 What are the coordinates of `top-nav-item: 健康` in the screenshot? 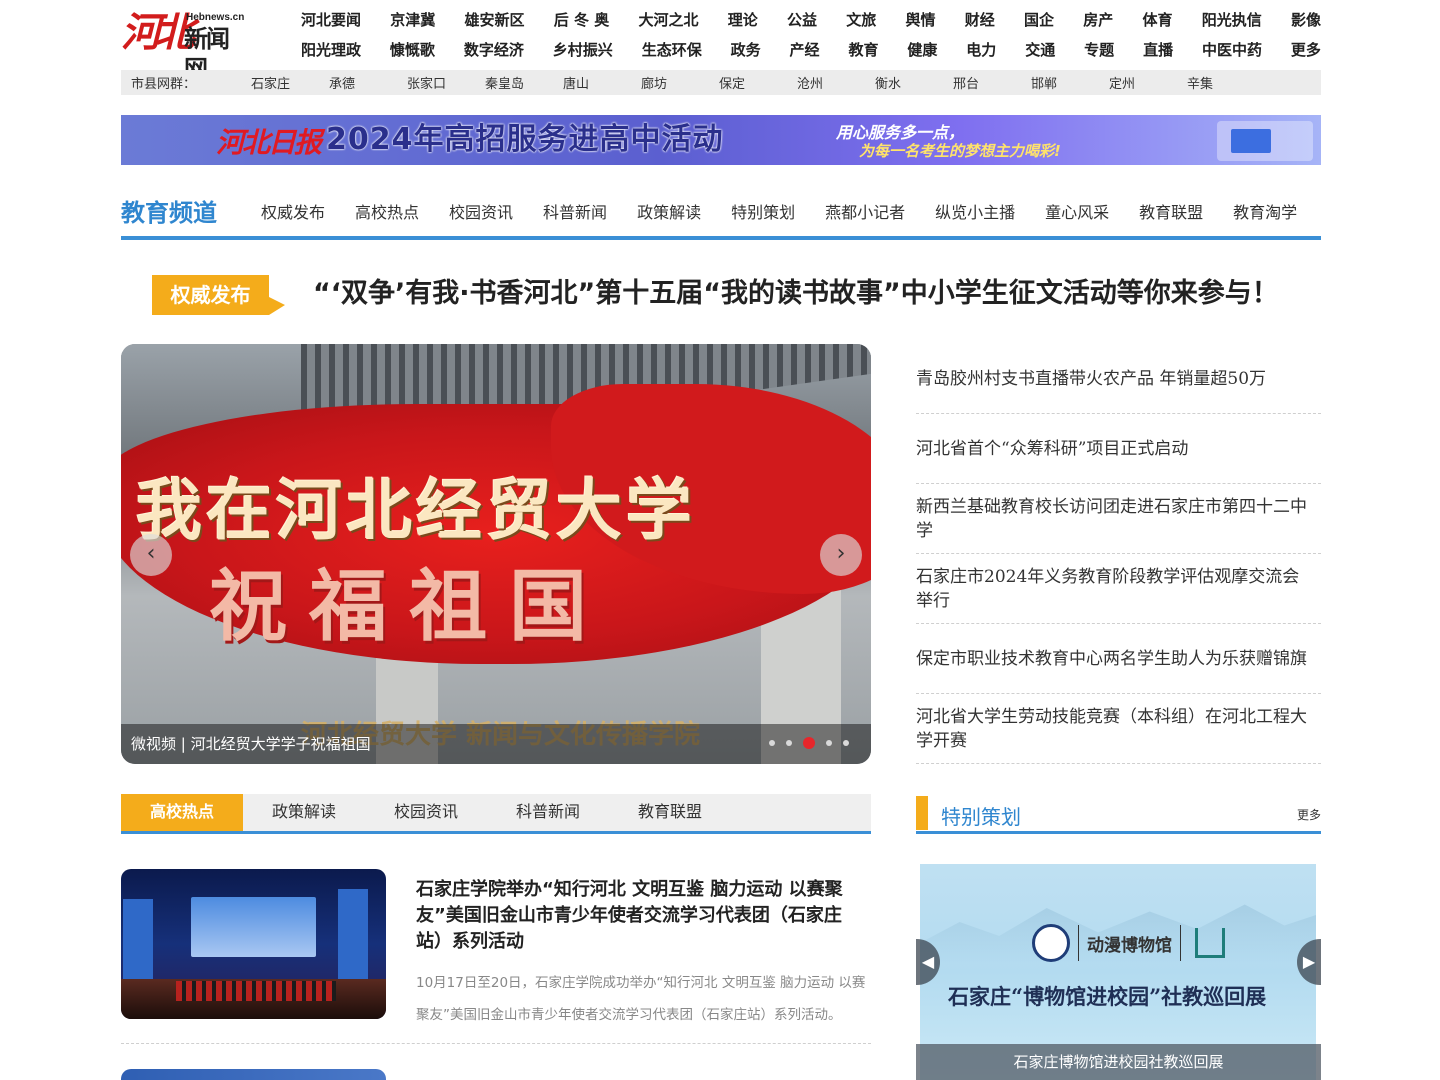 It's located at (922, 51).